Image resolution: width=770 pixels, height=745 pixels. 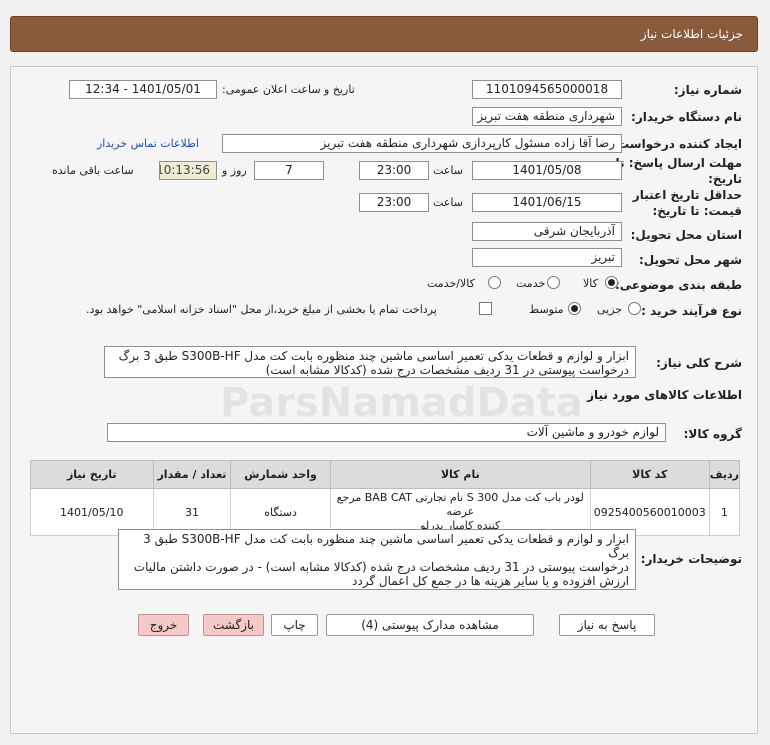 What do you see at coordinates (448, 202) in the screenshot?
I see `validity-time-label: ساعت` at bounding box center [448, 202].